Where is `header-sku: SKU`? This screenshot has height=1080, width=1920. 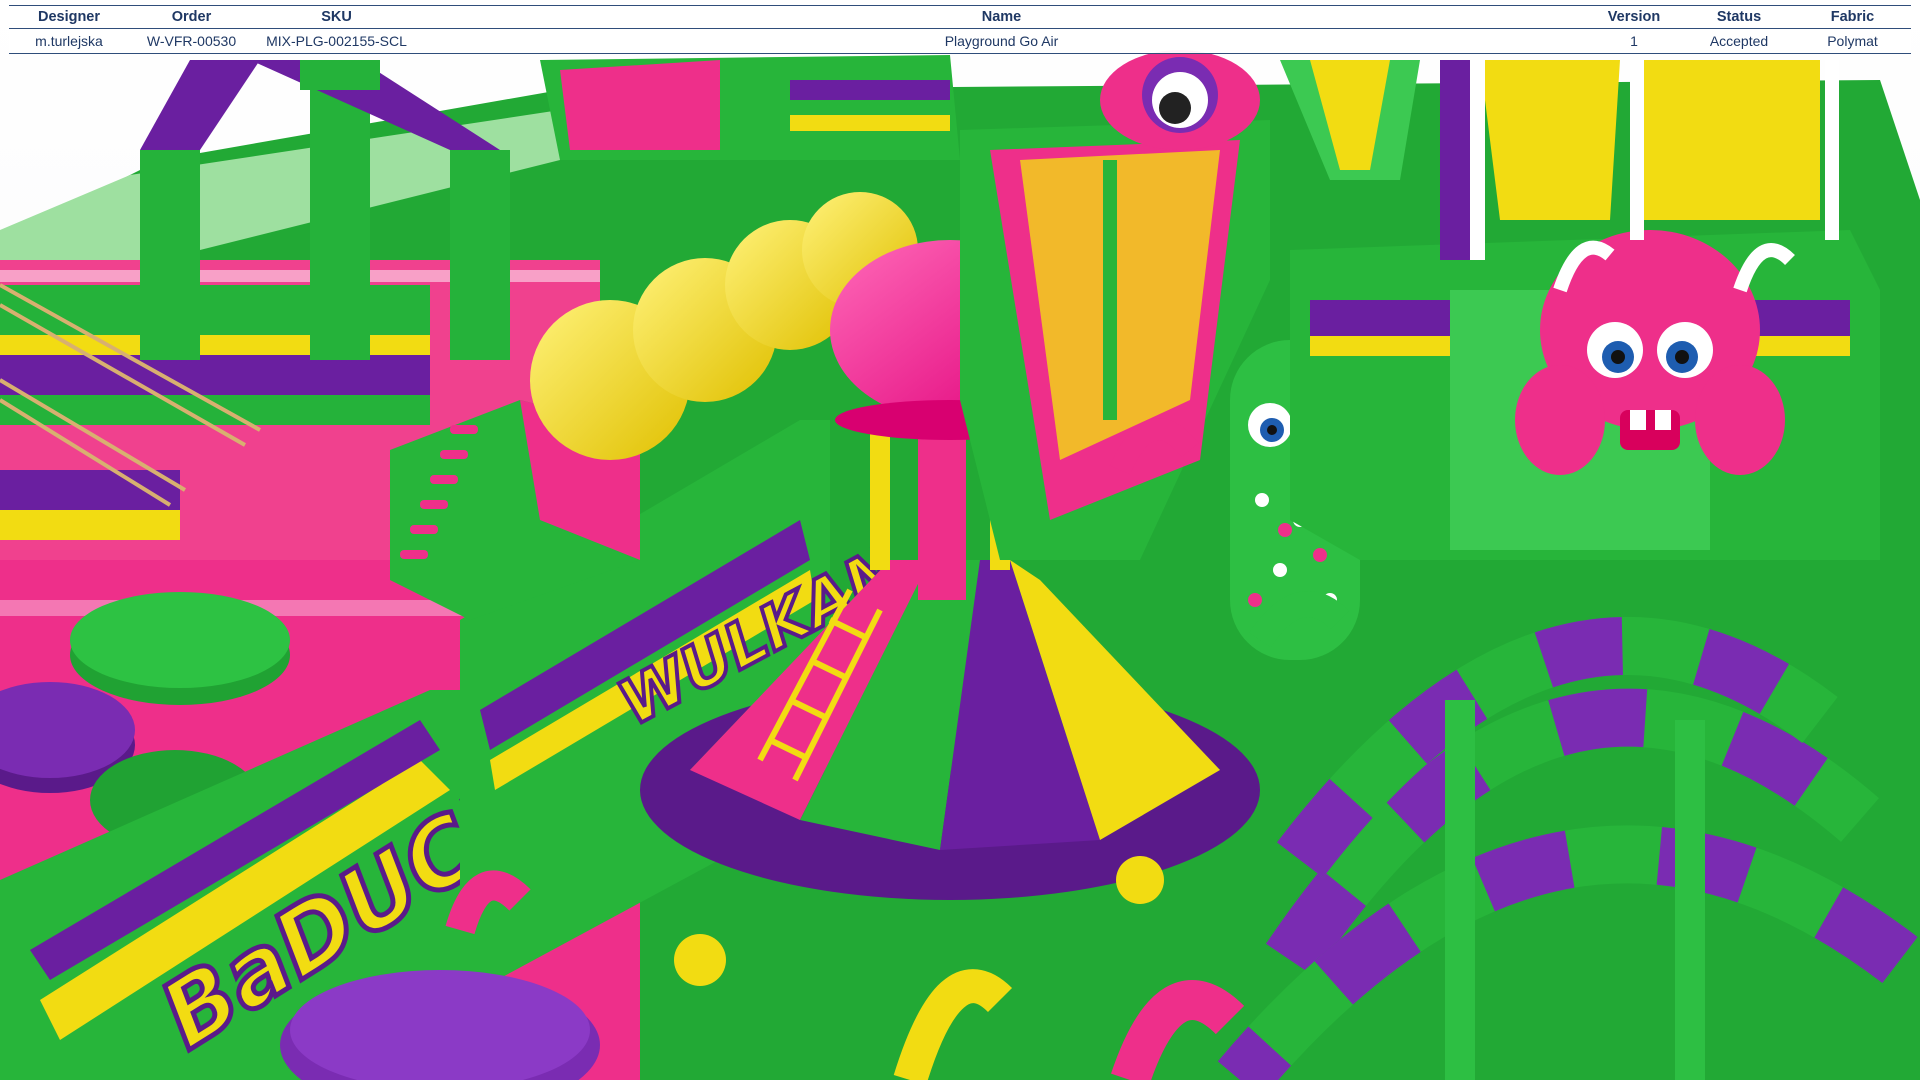 header-sku: SKU is located at coordinates (336, 17).